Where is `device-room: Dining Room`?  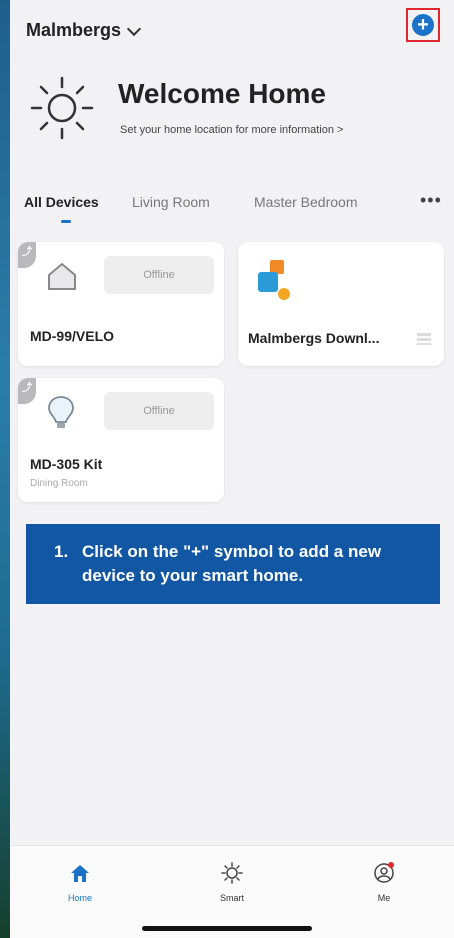 device-room: Dining Room is located at coordinates (59, 483).